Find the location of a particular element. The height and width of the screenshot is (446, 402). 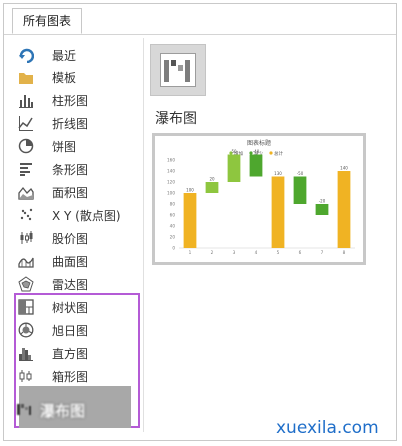

sidebar-item-recent: 最近 is located at coordinates (74, 55).